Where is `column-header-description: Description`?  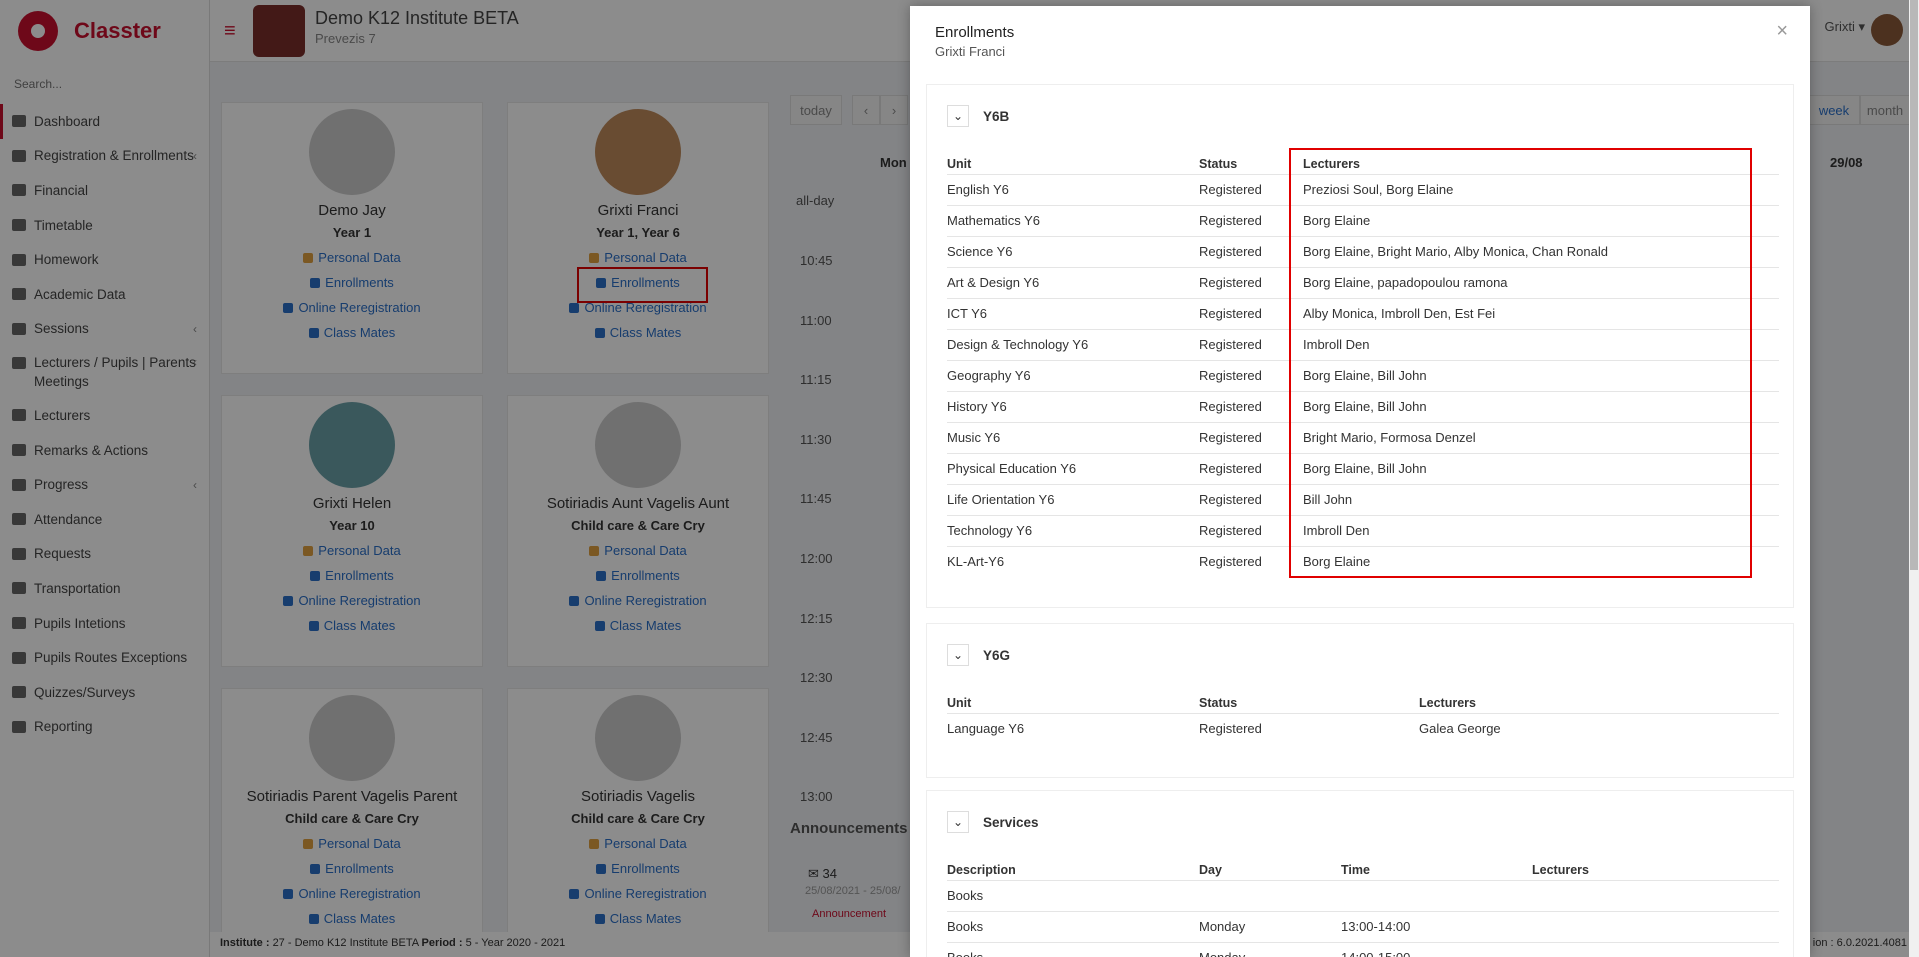
column-header-description: Description is located at coordinates (981, 870).